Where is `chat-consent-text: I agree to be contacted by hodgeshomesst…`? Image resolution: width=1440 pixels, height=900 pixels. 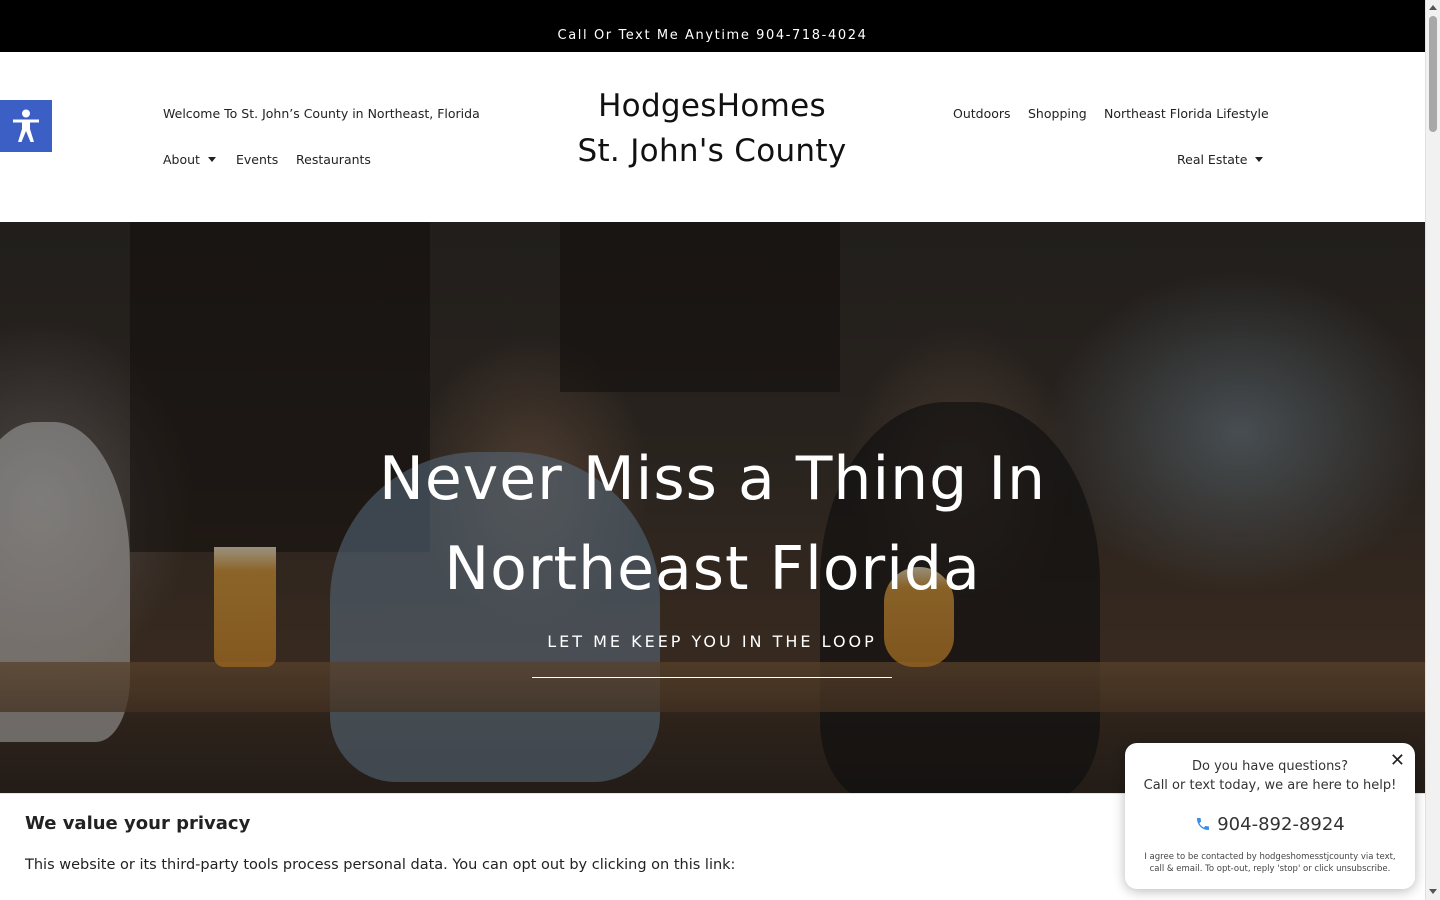 chat-consent-text: I agree to be contacted by hodgeshomesst… is located at coordinates (1270, 863).